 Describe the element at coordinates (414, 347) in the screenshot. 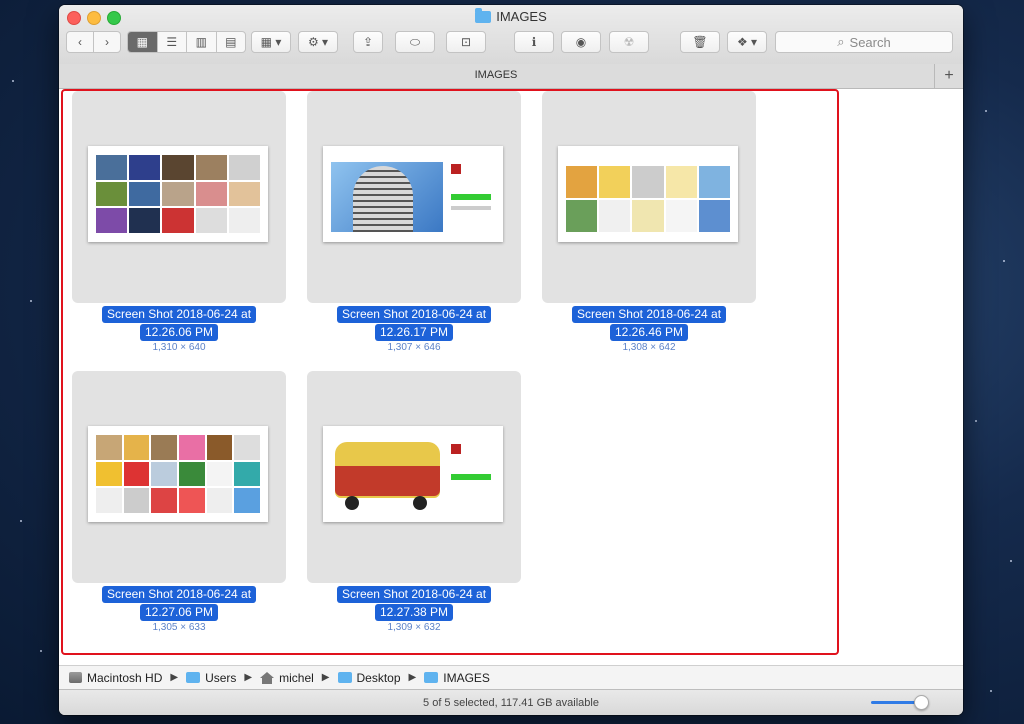

I see `file-dimensions: 1,307 × 646` at that location.